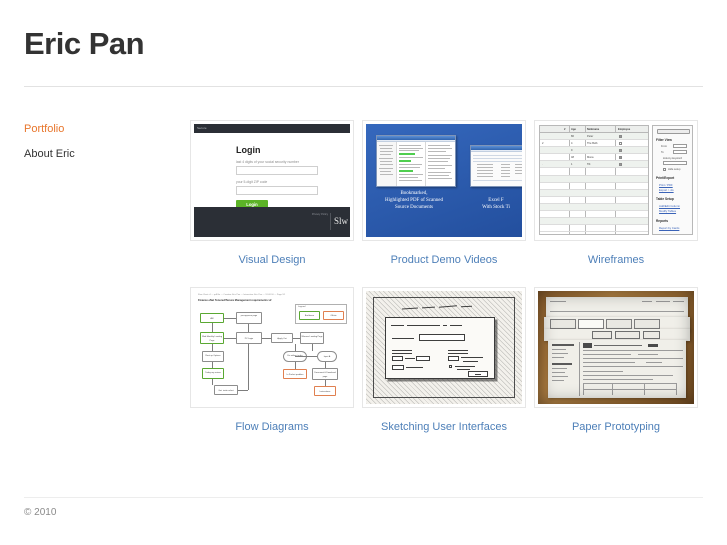 The image size is (727, 545). I want to click on pencil-sketch, so click(444, 347).